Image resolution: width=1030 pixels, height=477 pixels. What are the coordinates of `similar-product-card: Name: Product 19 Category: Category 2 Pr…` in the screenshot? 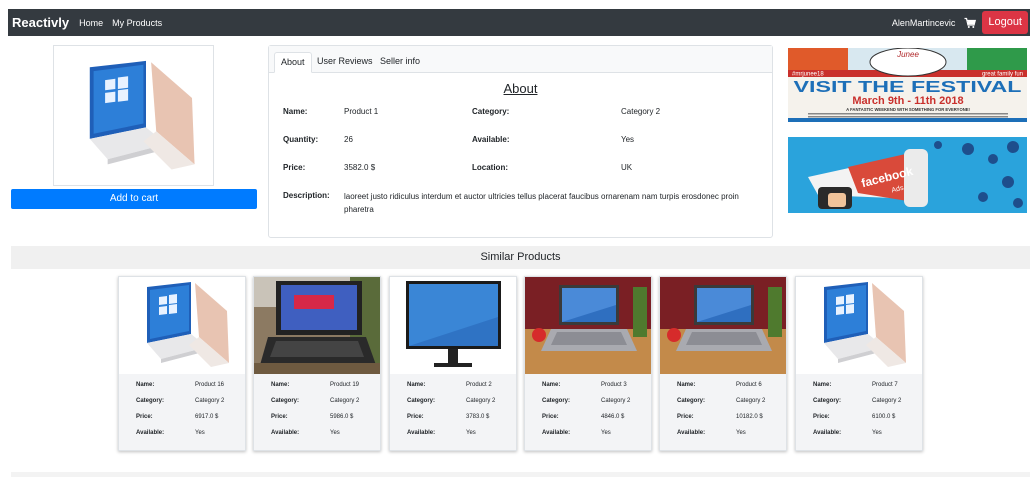 It's located at (317, 363).